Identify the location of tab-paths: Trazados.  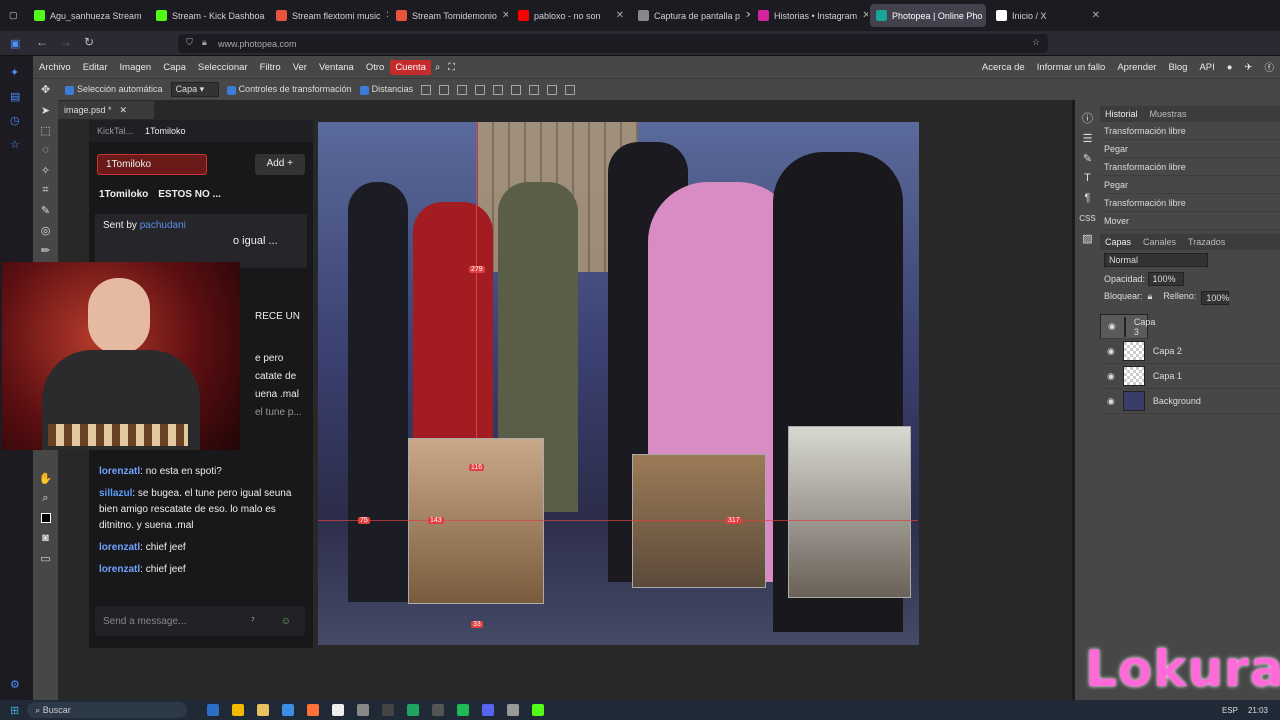
(1206, 242).